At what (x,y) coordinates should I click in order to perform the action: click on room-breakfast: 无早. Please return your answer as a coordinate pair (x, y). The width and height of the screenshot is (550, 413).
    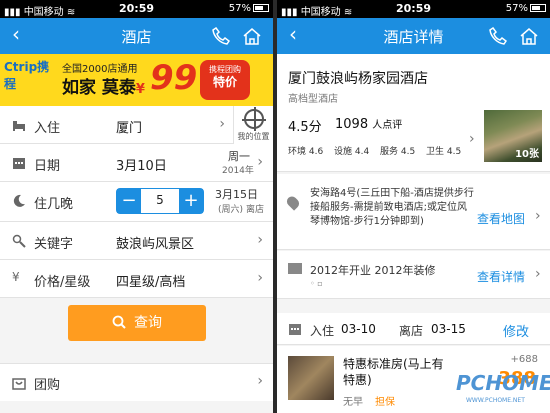
    Looking at the image, I should click on (353, 402).